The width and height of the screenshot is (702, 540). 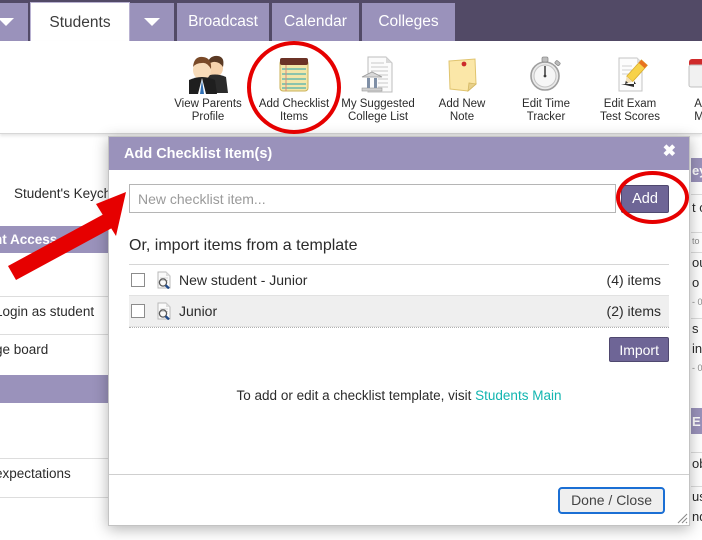 What do you see at coordinates (611, 500) in the screenshot?
I see `done-close-button: Done / Close` at bounding box center [611, 500].